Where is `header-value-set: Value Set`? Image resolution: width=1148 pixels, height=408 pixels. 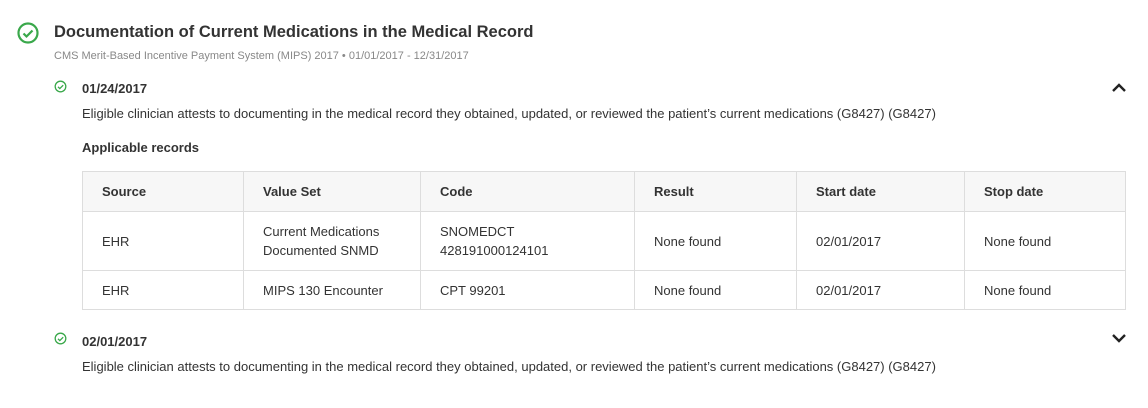 header-value-set: Value Set is located at coordinates (332, 191).